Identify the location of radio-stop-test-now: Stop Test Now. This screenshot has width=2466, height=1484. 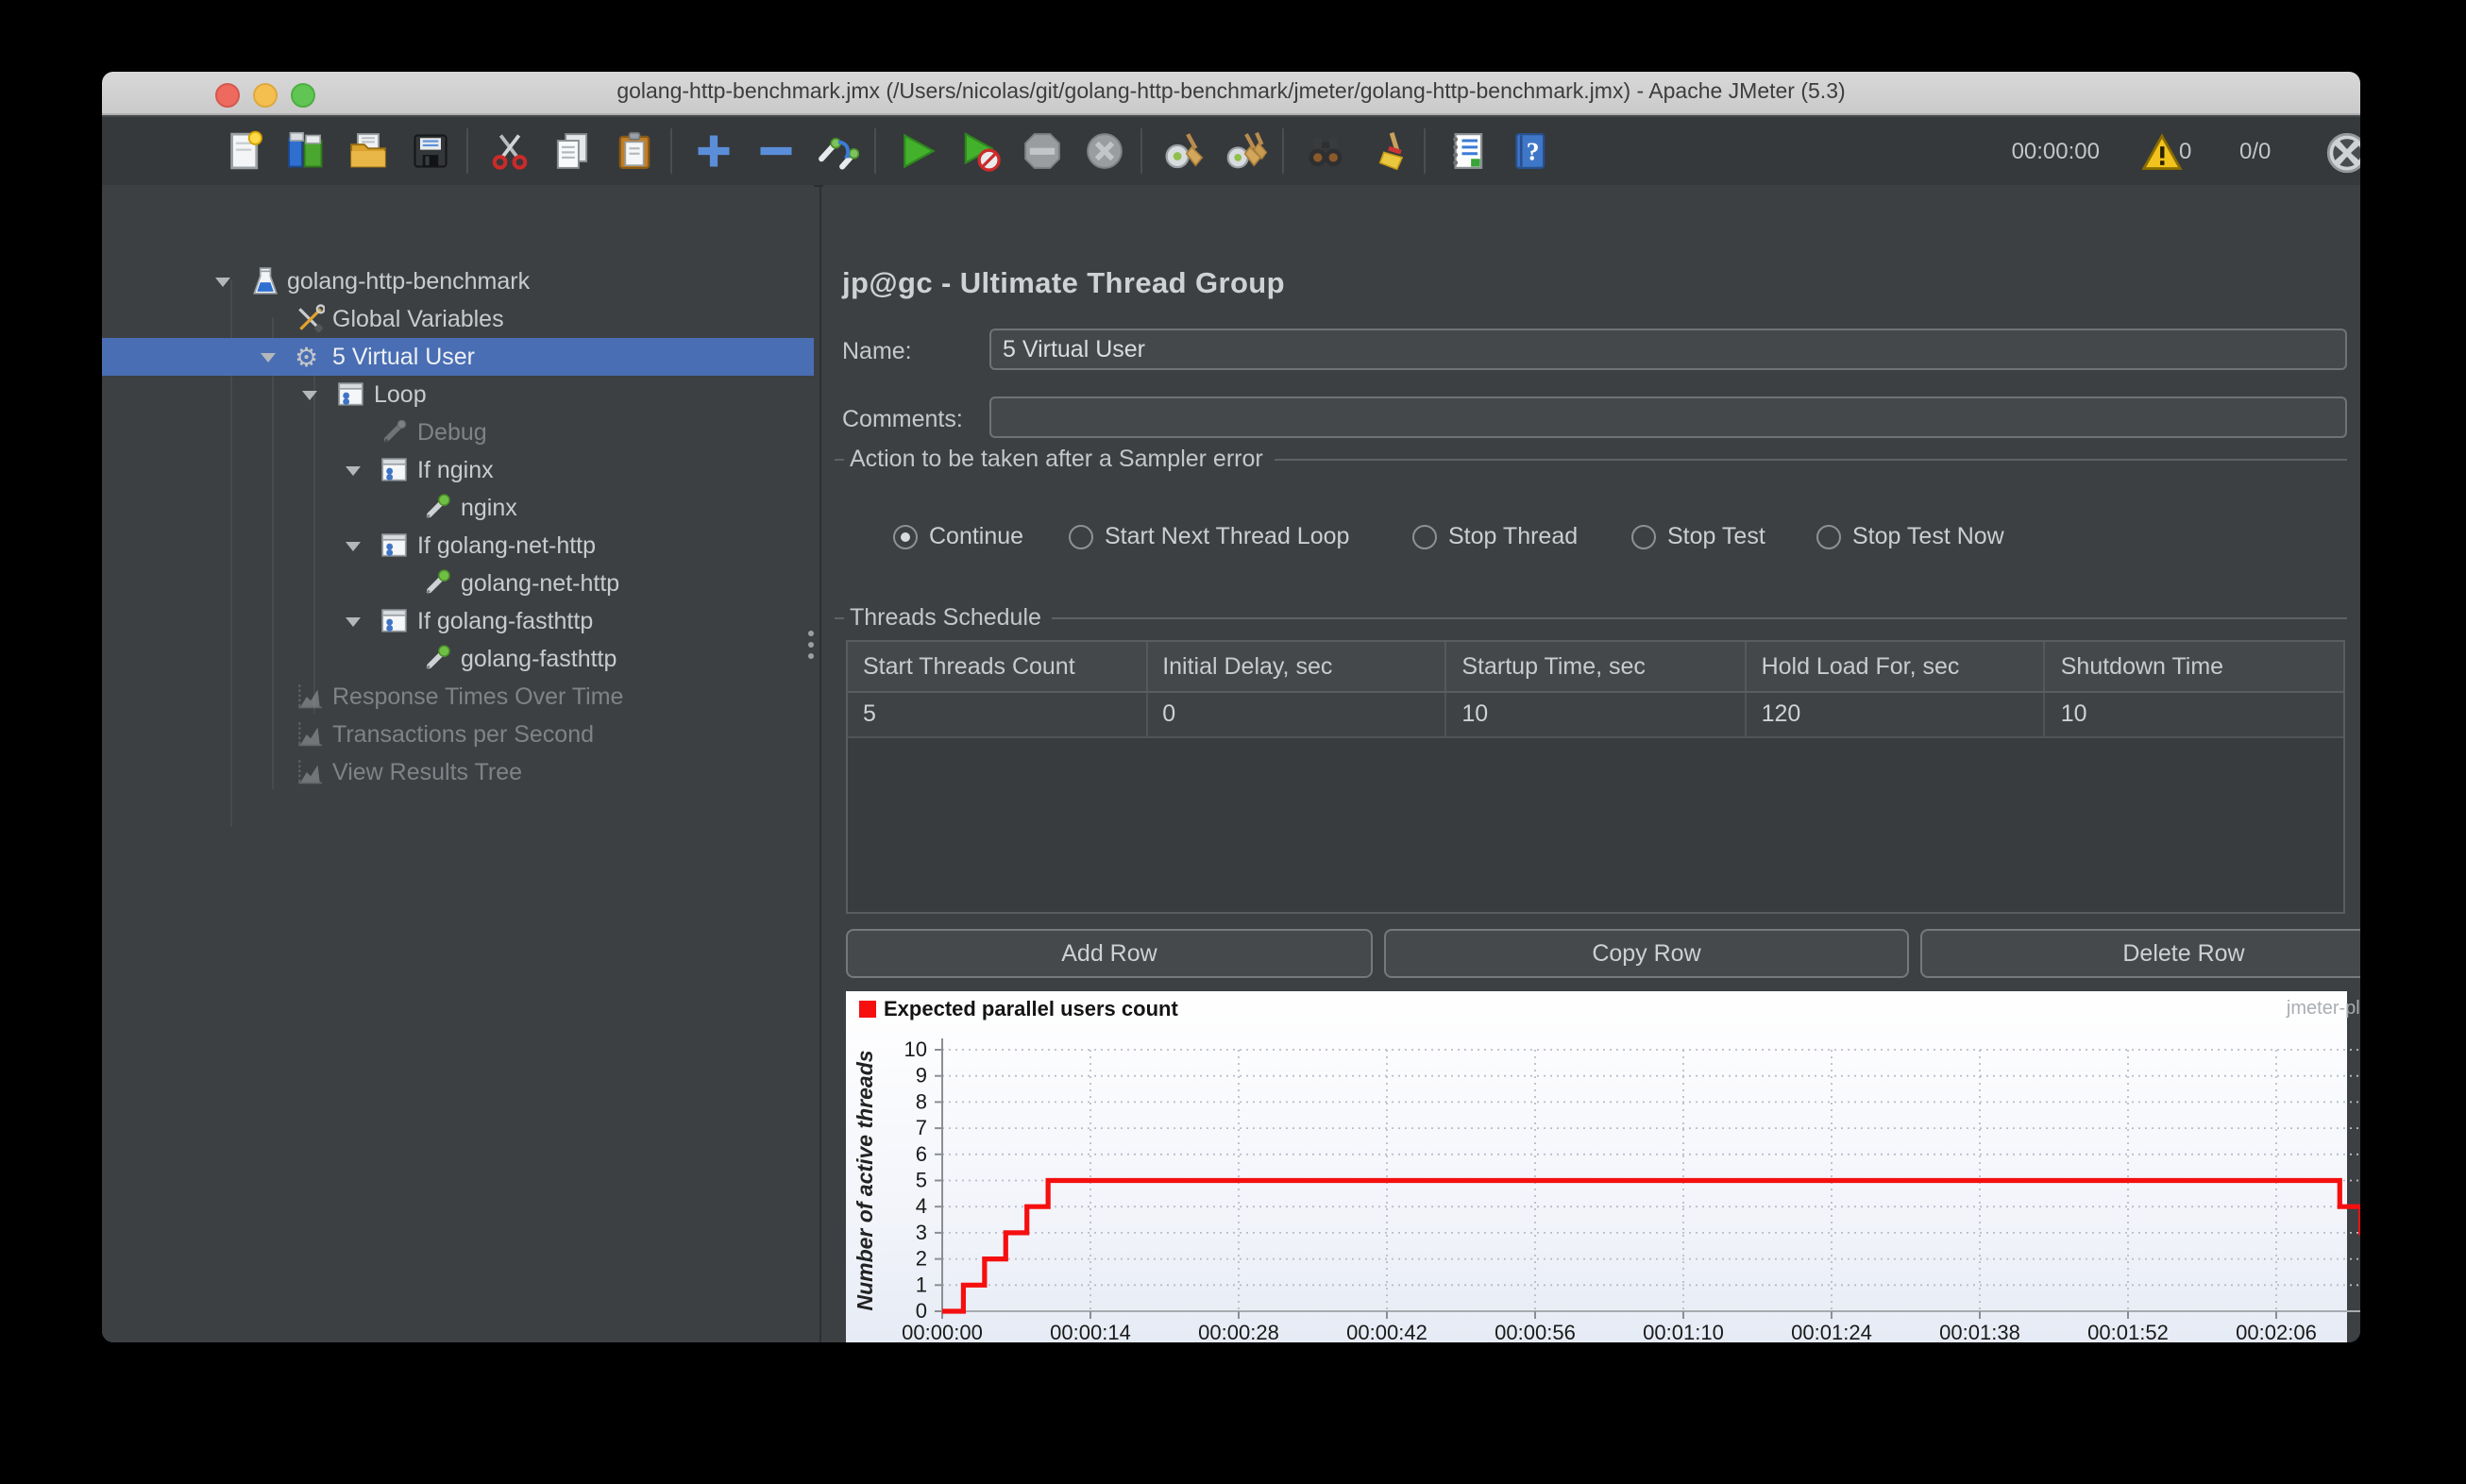
(1910, 536).